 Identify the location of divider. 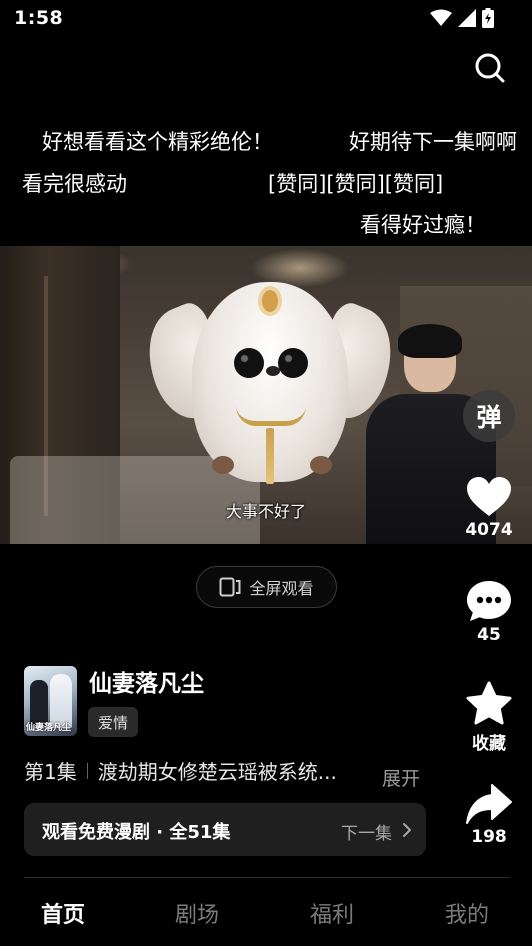
(87, 770).